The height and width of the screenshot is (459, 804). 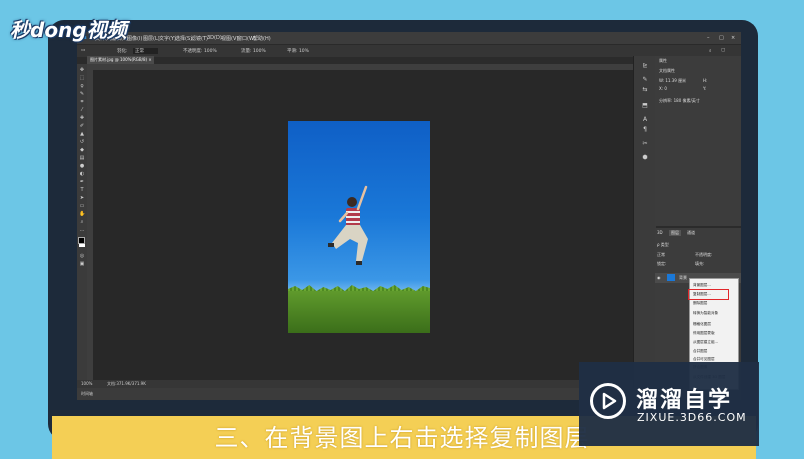 What do you see at coordinates (82, 198) in the screenshot?
I see `path-select-icon: ➤` at bounding box center [82, 198].